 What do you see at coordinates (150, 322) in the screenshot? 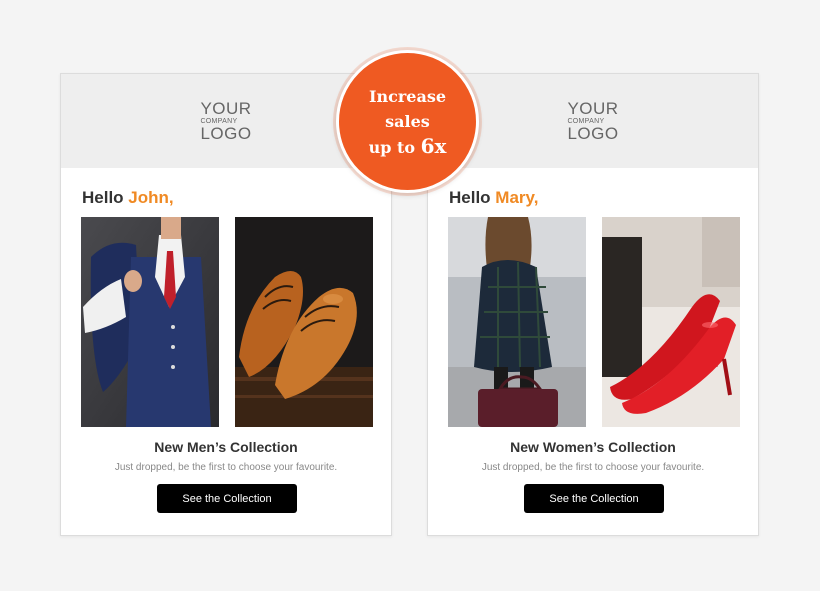
I see `product-image-suit` at bounding box center [150, 322].